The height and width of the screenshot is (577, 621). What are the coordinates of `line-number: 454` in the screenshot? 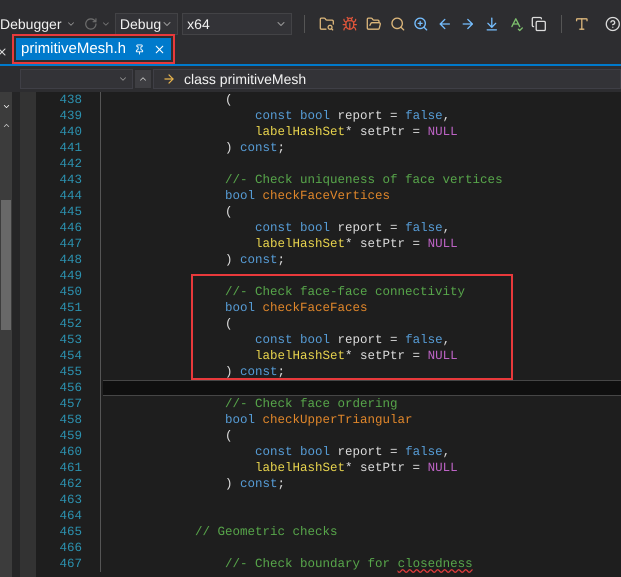 It's located at (70, 356).